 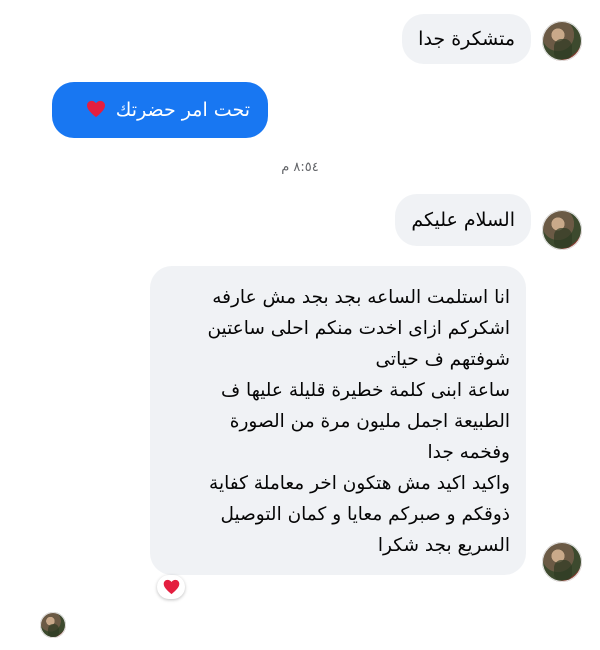 I want to click on message-text: متشكرة جدا, so click(x=466, y=39).